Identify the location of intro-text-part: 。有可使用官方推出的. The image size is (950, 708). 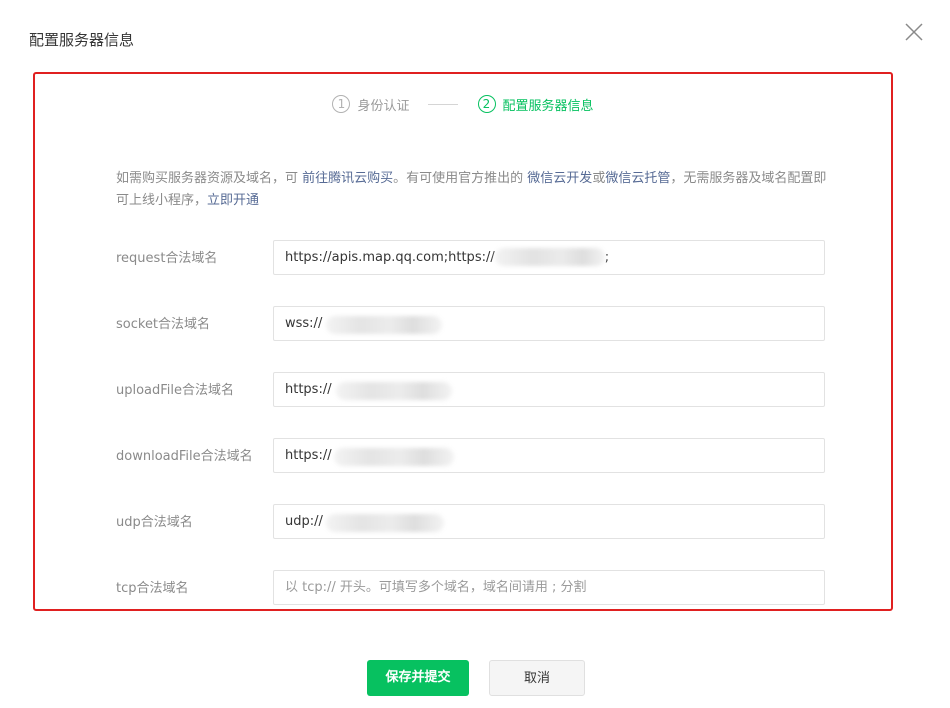
(460, 178).